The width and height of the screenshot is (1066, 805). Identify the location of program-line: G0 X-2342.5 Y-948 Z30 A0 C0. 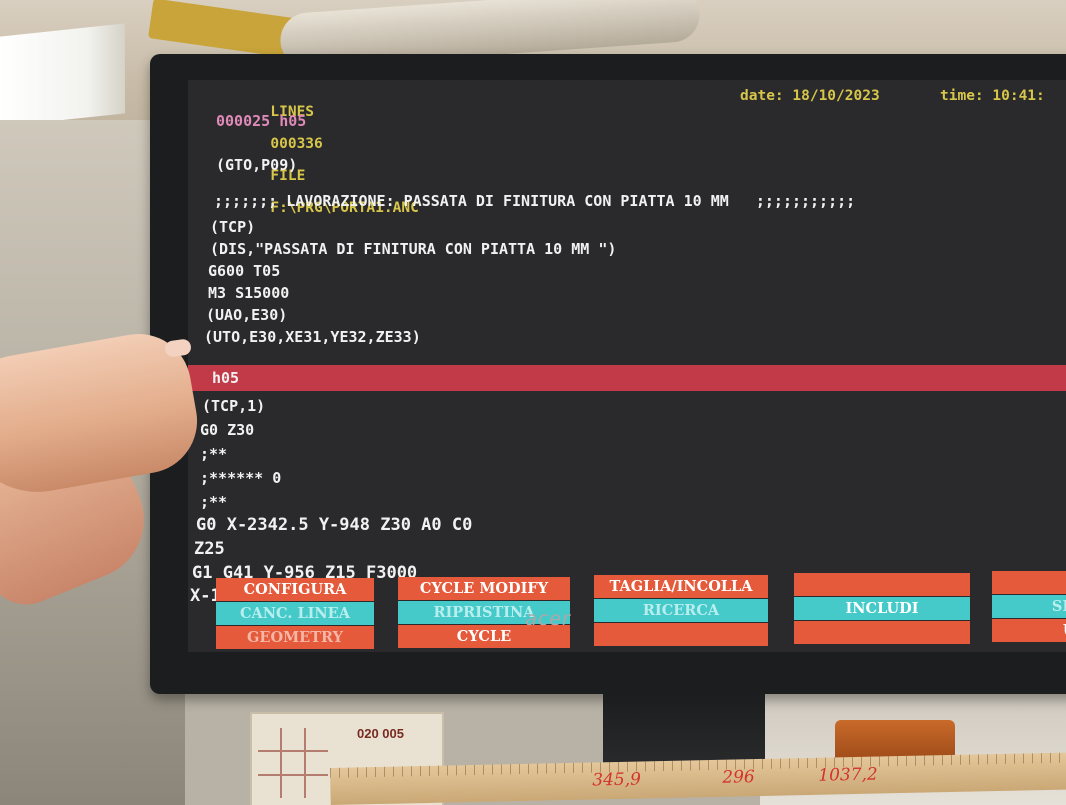
(334, 525).